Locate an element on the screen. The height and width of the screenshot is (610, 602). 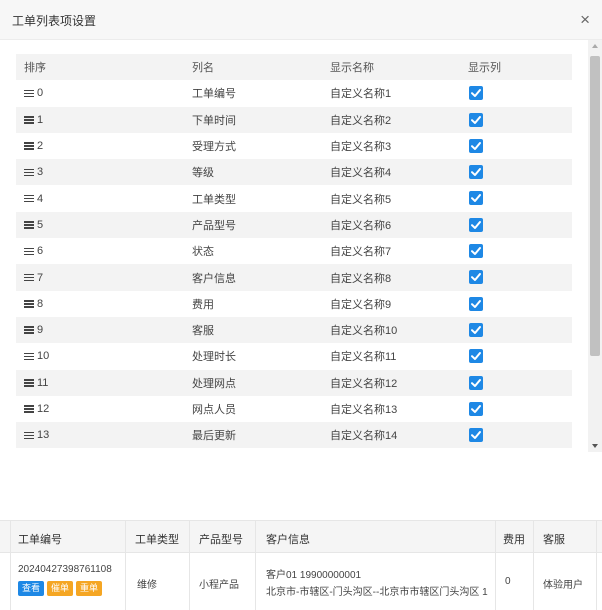
display-name: 自定义名称8 is located at coordinates (360, 278).